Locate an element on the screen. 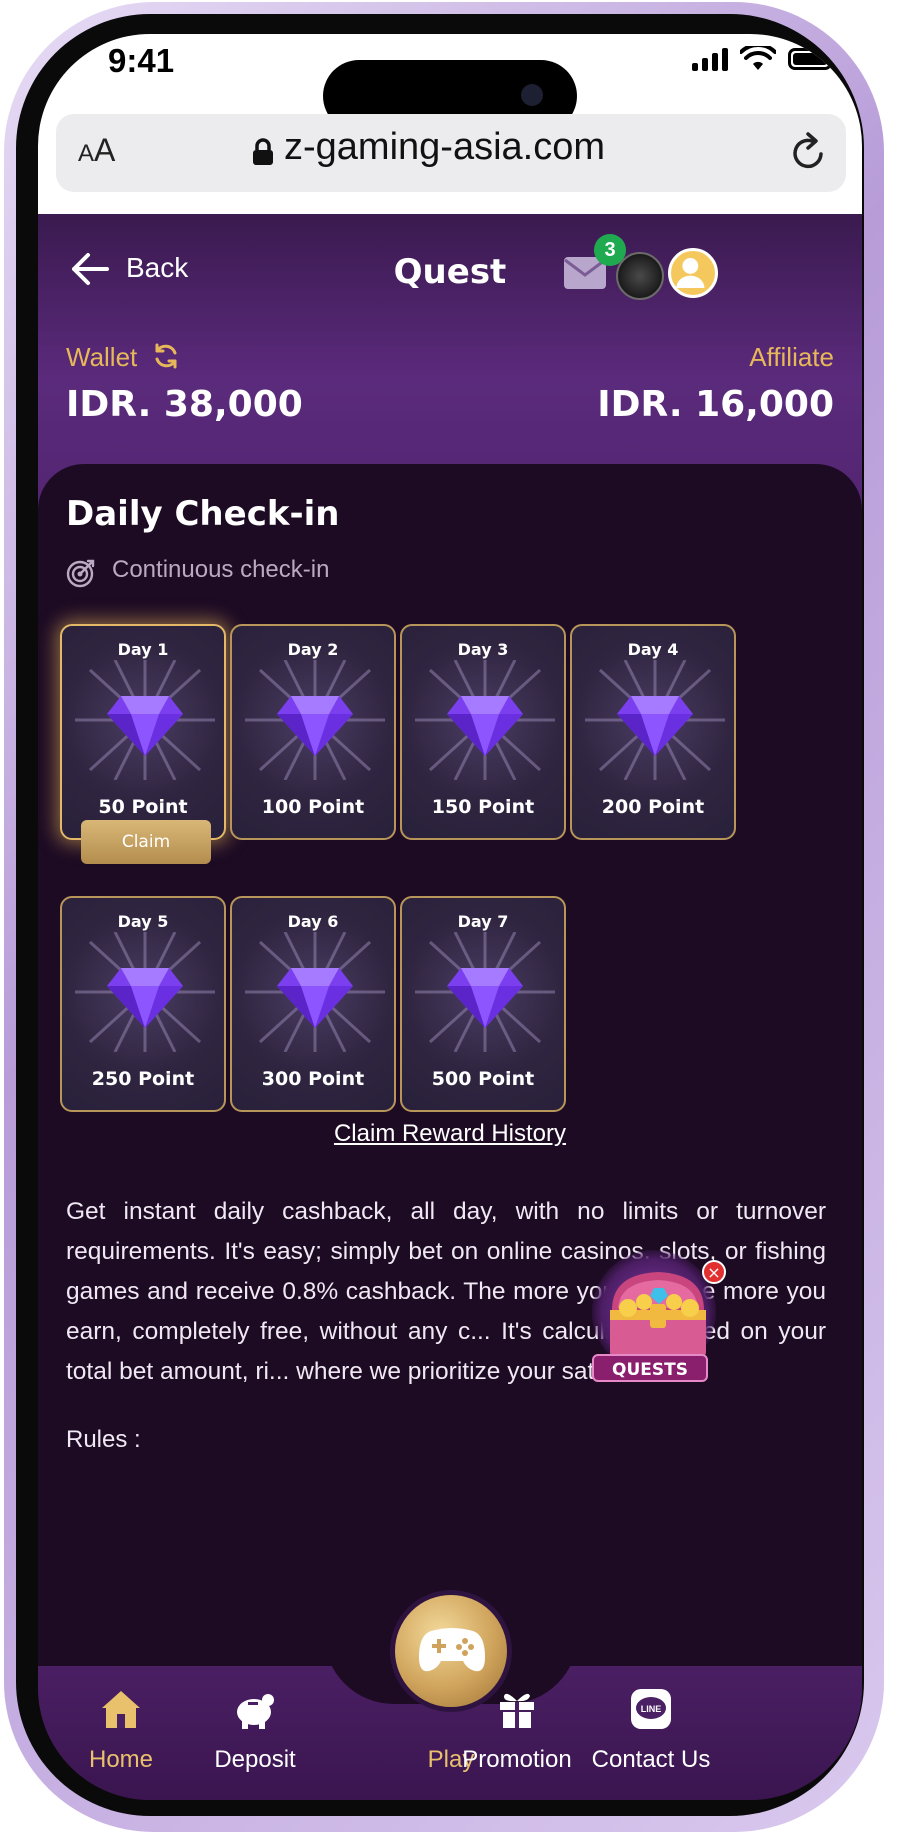  avatar is located at coordinates (693, 273).